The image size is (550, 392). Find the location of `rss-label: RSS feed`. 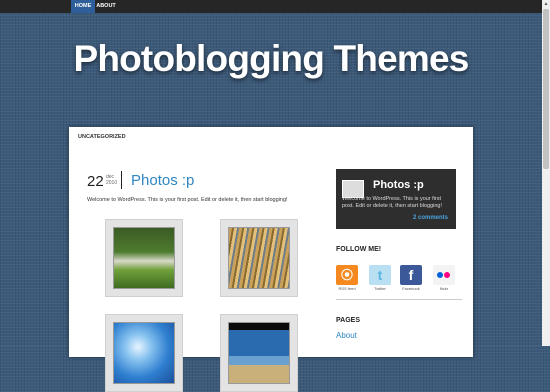

rss-label: RSS feed is located at coordinates (347, 288).